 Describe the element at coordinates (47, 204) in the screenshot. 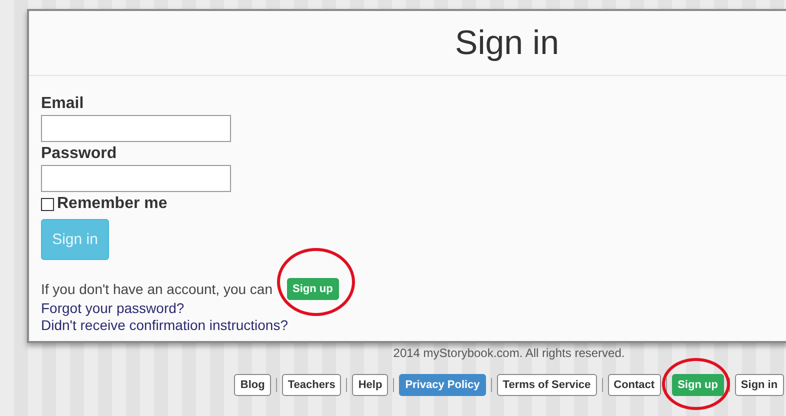

I see `remember-checkbox` at that location.